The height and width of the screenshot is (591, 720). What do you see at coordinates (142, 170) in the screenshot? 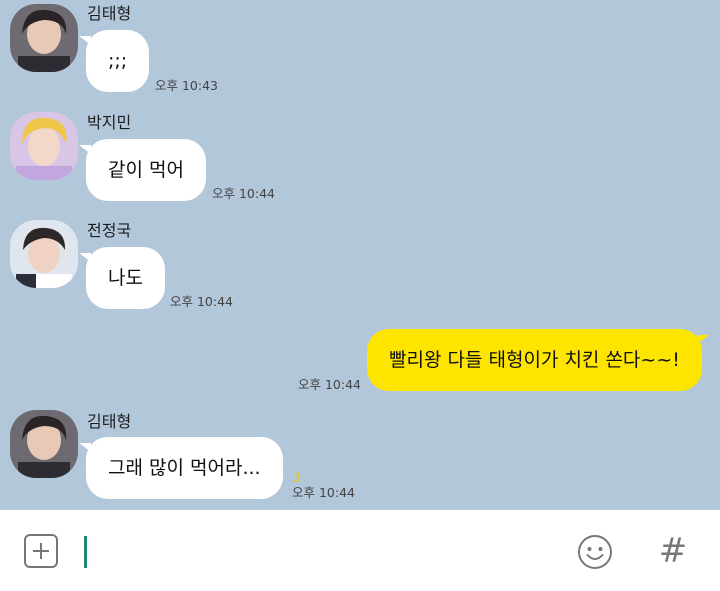
I see `message-bubble: 같이 먹어` at bounding box center [142, 170].